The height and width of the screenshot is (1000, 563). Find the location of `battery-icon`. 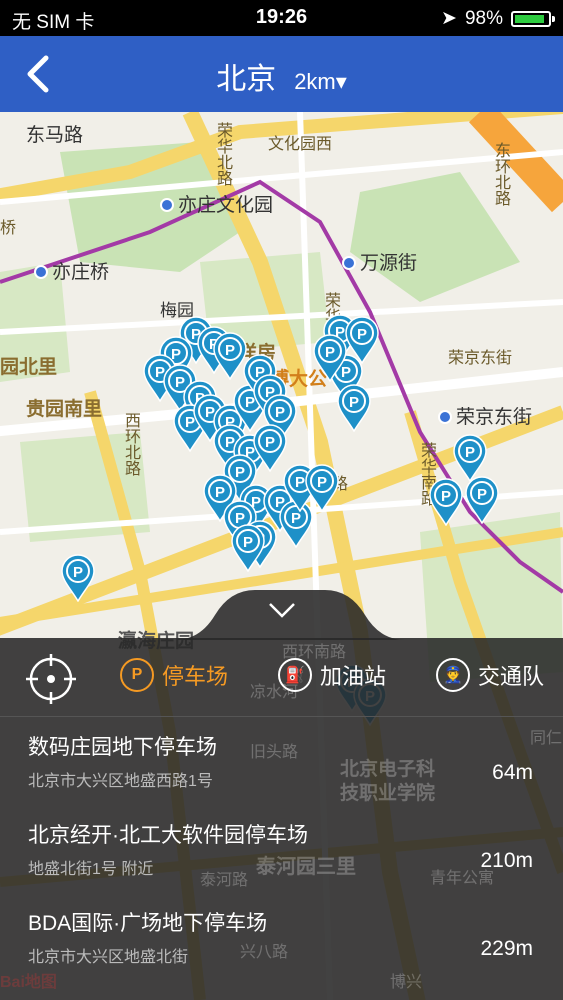

battery-icon is located at coordinates (533, 18).